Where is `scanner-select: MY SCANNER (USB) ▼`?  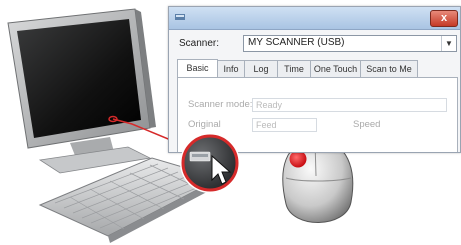
scanner-select: MY SCANNER (USB) ▼ is located at coordinates (350, 43).